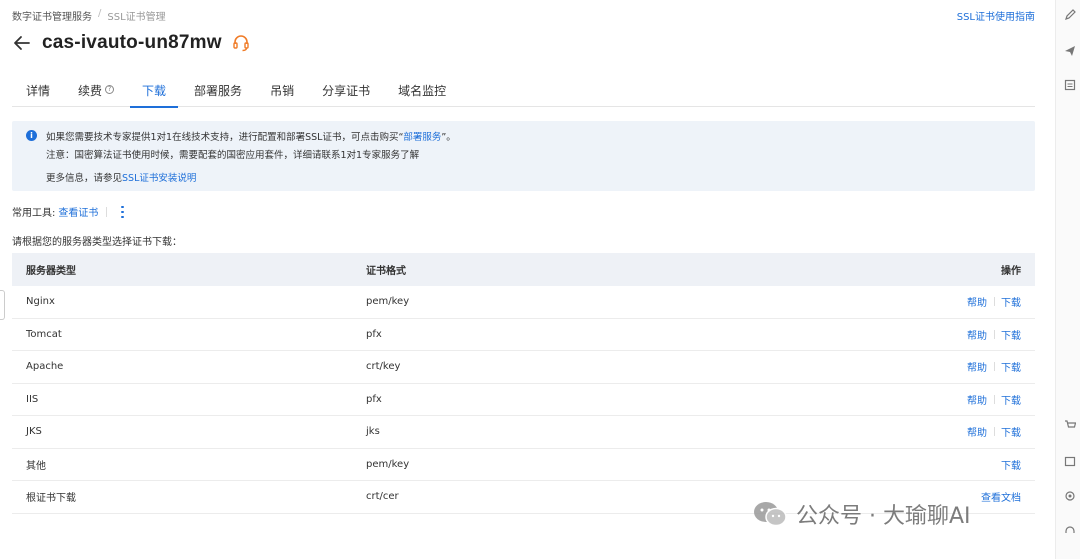 This screenshot has width=1080, height=559. I want to click on table-row: Tomcat pfx 帮助 下载, so click(523, 335).